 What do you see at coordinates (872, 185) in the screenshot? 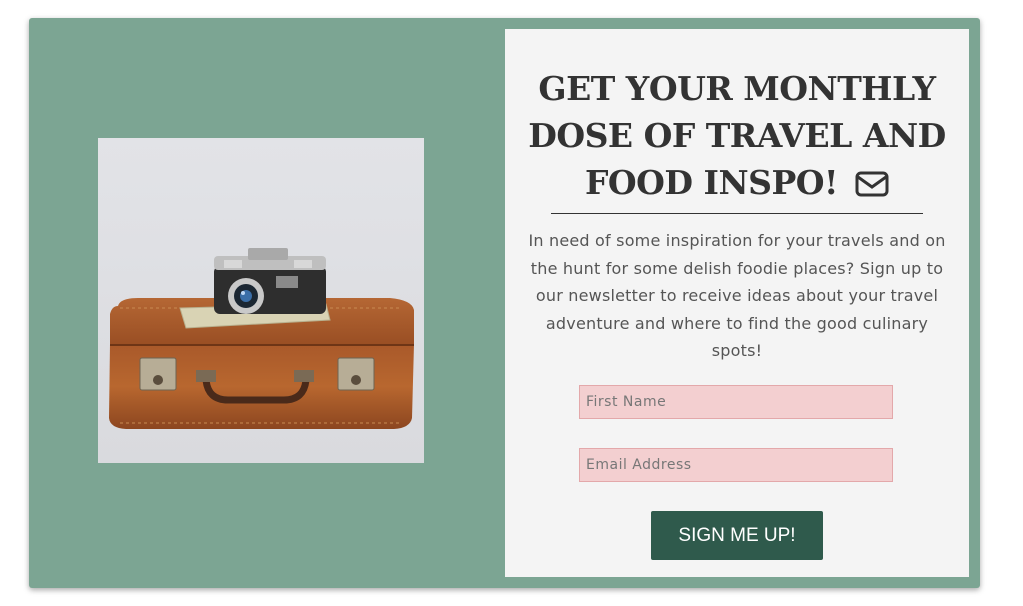
I see `envelope-icon` at bounding box center [872, 185].